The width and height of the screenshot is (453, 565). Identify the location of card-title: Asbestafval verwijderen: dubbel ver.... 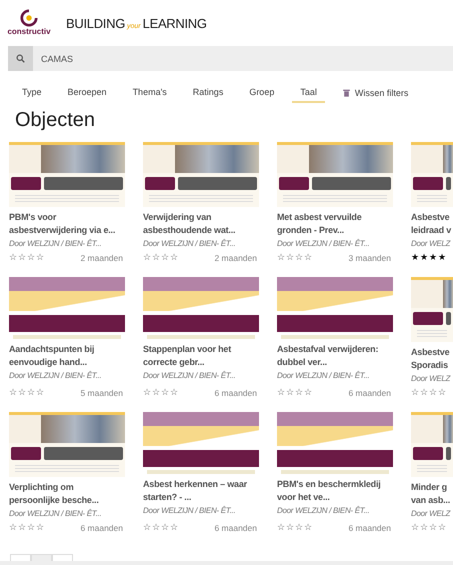
(335, 356).